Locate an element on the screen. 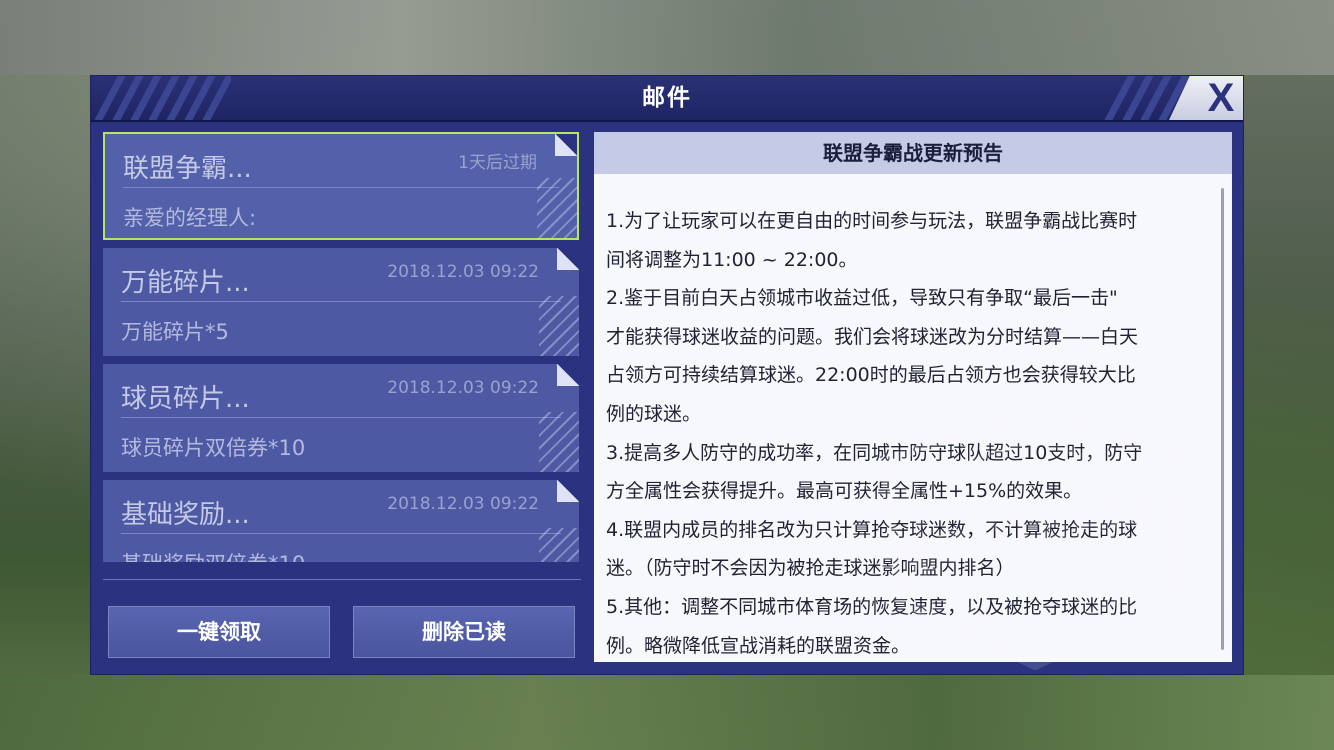 Image resolution: width=1334 pixels, height=750 pixels. claim-all-button: 一键领取 is located at coordinates (219, 632).